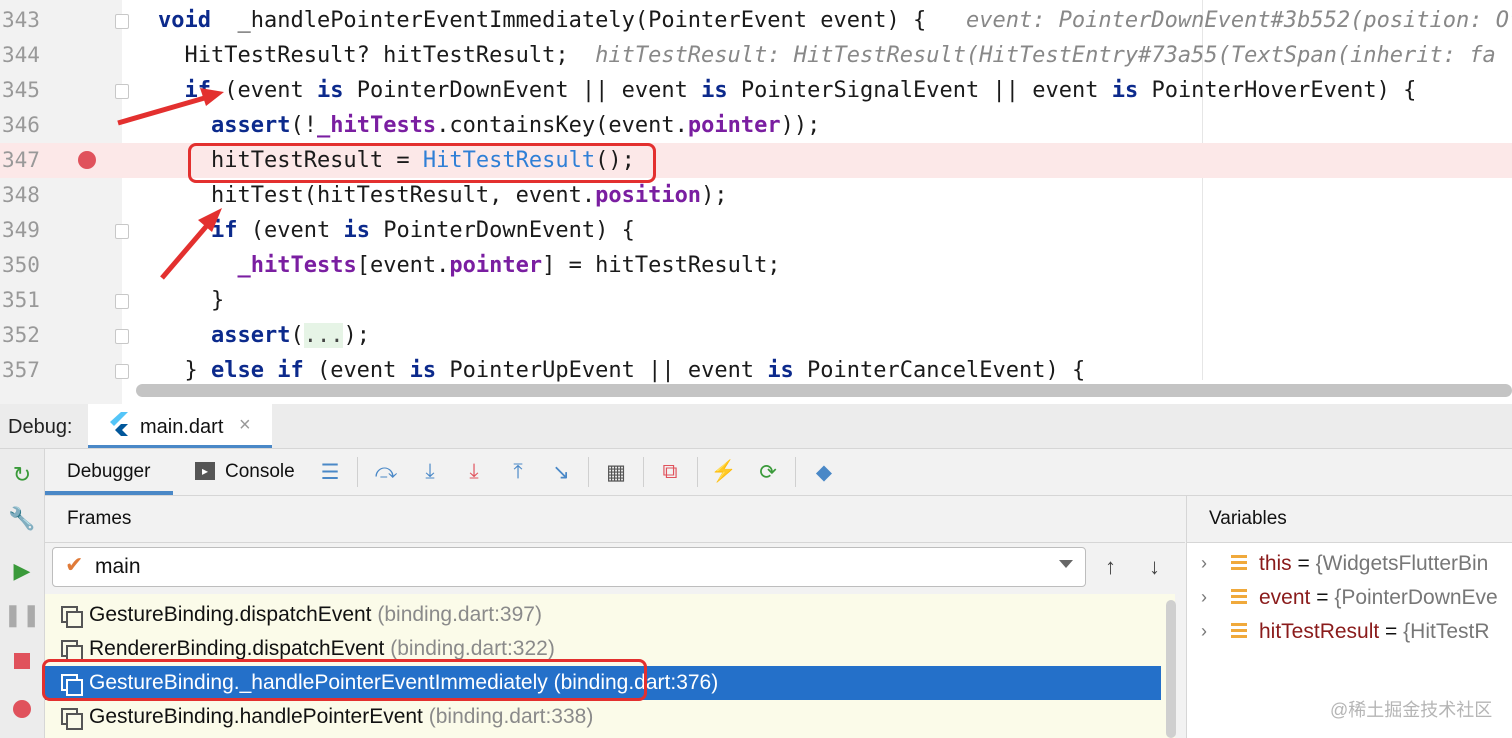  Describe the element at coordinates (386, 472) in the screenshot. I see `step-over-icon: ⤼` at that location.